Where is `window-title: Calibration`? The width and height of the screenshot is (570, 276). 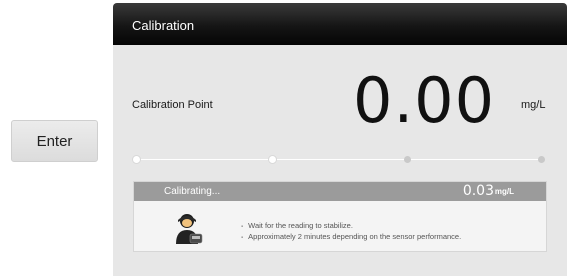 window-title: Calibration is located at coordinates (163, 25).